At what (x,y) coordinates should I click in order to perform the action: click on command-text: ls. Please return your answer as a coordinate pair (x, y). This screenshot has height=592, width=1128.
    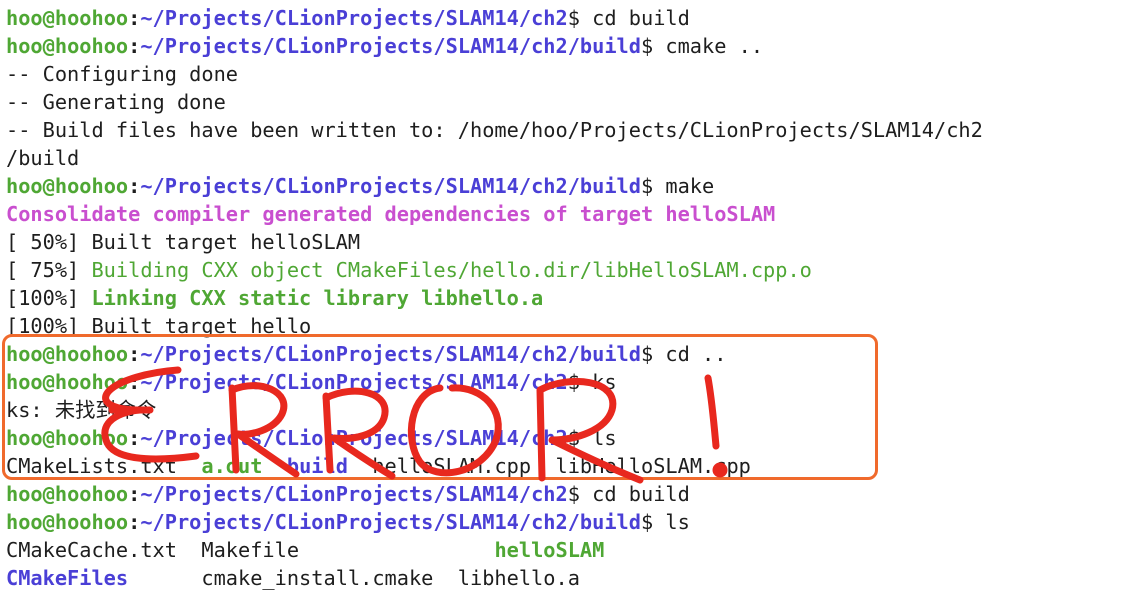
    Looking at the image, I should click on (677, 522).